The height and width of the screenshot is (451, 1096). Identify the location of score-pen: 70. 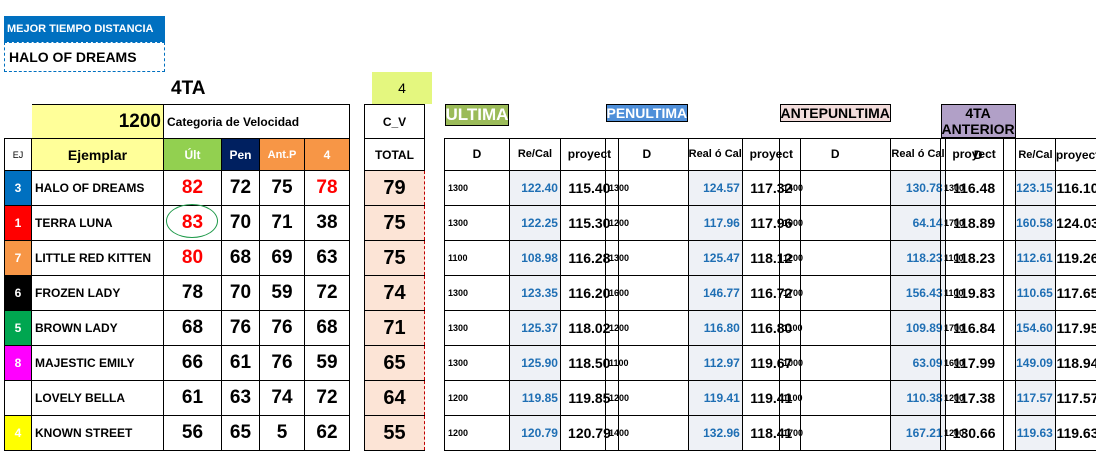
(241, 223).